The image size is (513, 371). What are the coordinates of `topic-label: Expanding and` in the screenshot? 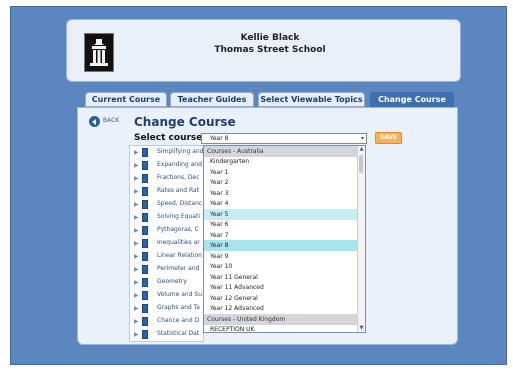 It's located at (179, 164).